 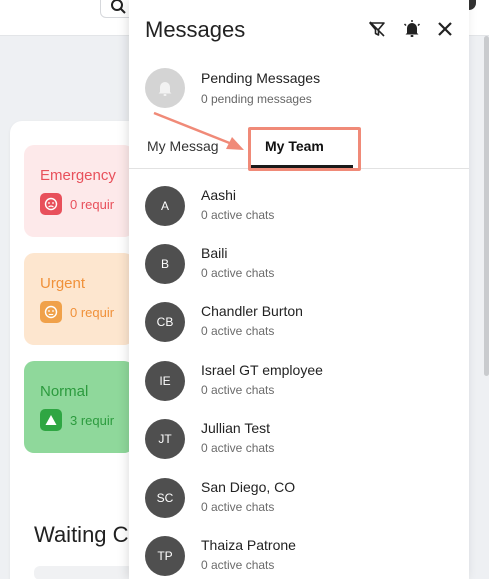 I want to click on priority-label: Urgent, so click(x=63, y=283).